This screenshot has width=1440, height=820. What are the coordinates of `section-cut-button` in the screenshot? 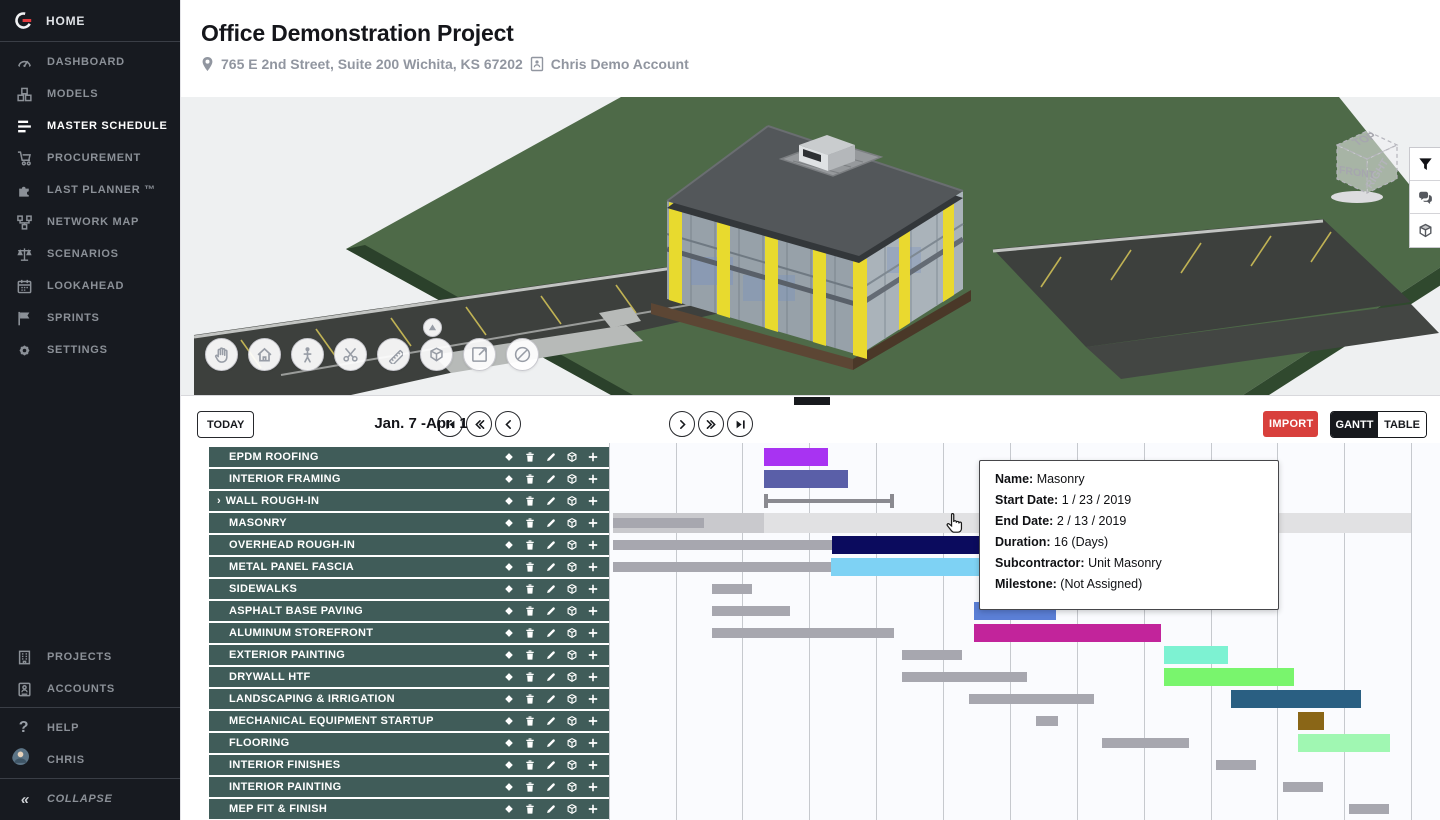 It's located at (350, 354).